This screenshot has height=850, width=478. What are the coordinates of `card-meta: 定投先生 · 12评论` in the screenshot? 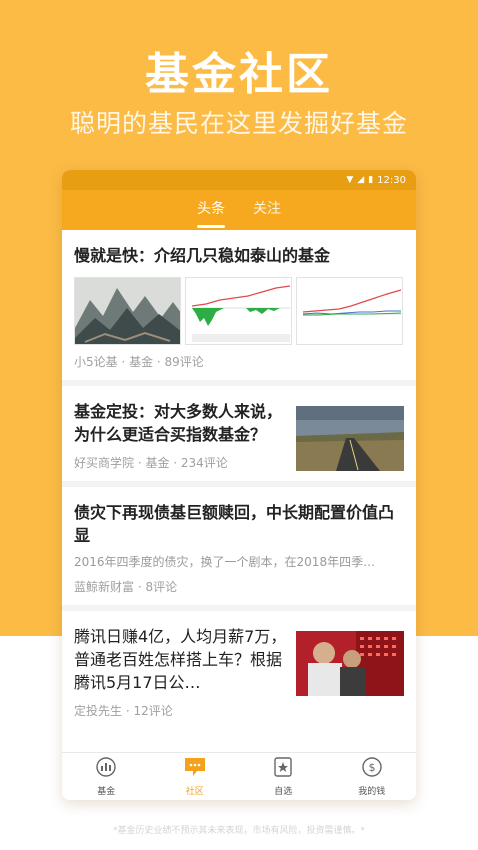 It's located at (123, 711).